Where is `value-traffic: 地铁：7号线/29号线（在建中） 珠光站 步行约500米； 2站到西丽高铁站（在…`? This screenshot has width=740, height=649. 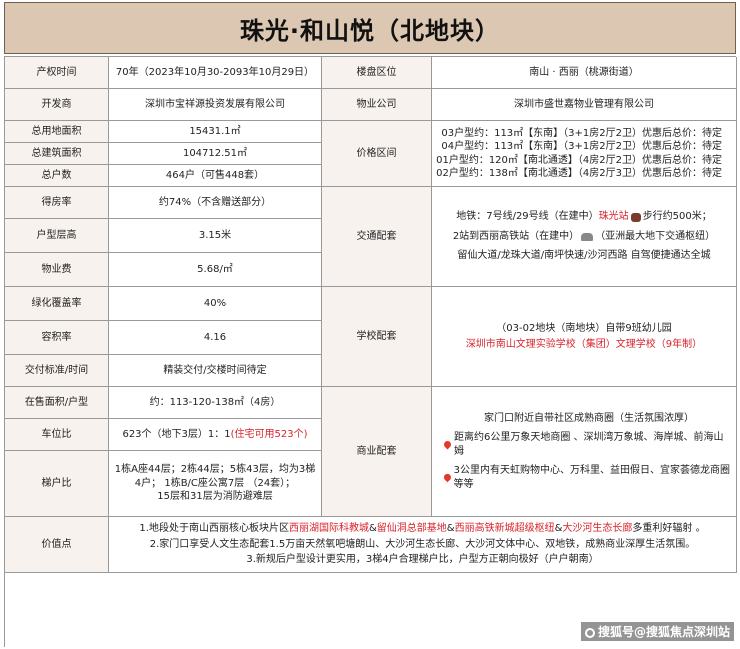 value-traffic: 地铁：7号线/29号线（在建中） 珠光站 步行约500米； 2站到西丽高铁站（在… is located at coordinates (584, 237).